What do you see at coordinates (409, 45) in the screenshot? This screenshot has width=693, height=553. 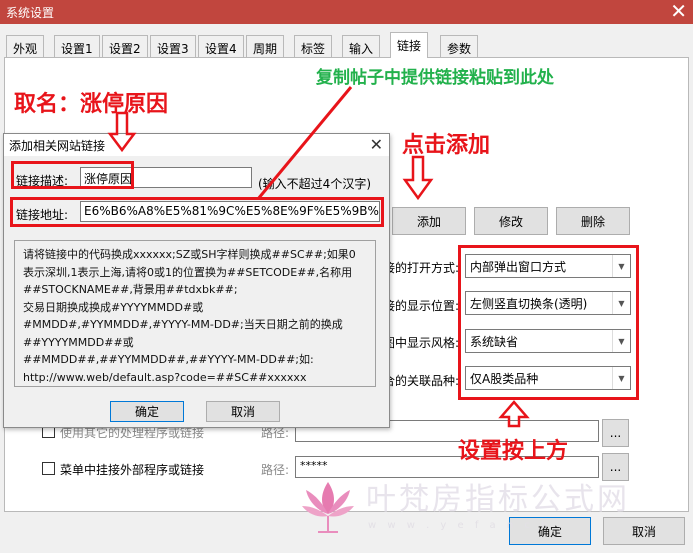 I see `tab-links: 链接` at bounding box center [409, 45].